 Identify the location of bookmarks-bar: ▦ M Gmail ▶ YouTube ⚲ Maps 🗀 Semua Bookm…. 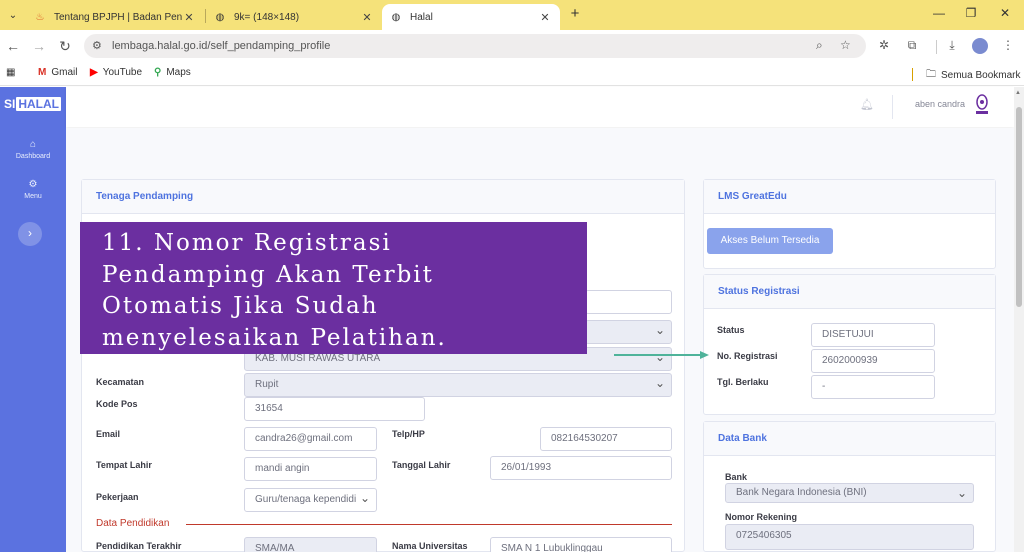
(512, 74).